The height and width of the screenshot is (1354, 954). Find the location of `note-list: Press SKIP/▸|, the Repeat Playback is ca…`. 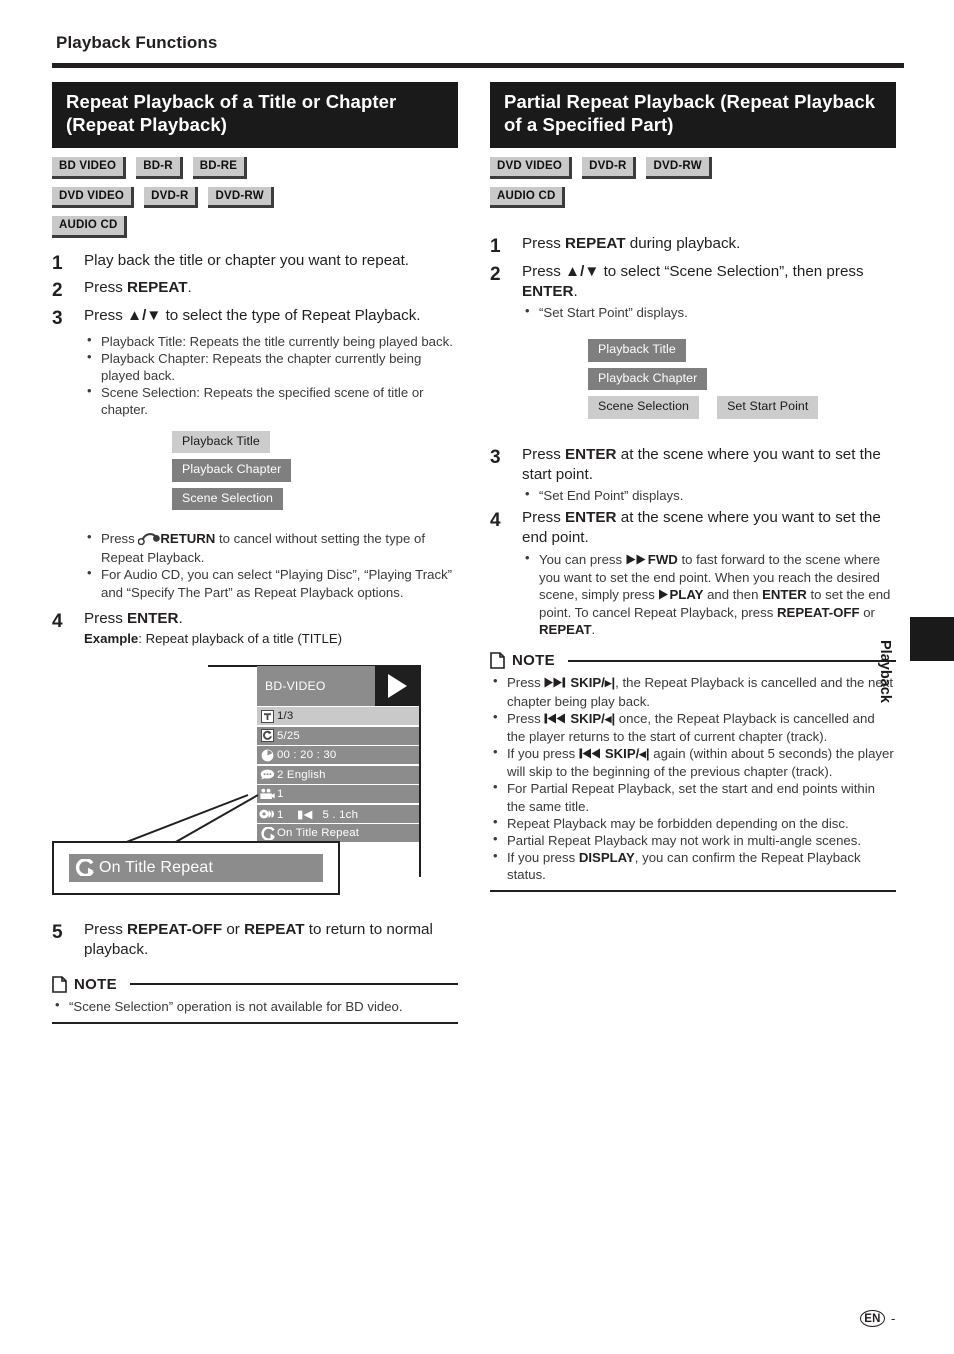

note-list: Press SKIP/▸|, the Repeat Playback is ca… is located at coordinates (693, 778).